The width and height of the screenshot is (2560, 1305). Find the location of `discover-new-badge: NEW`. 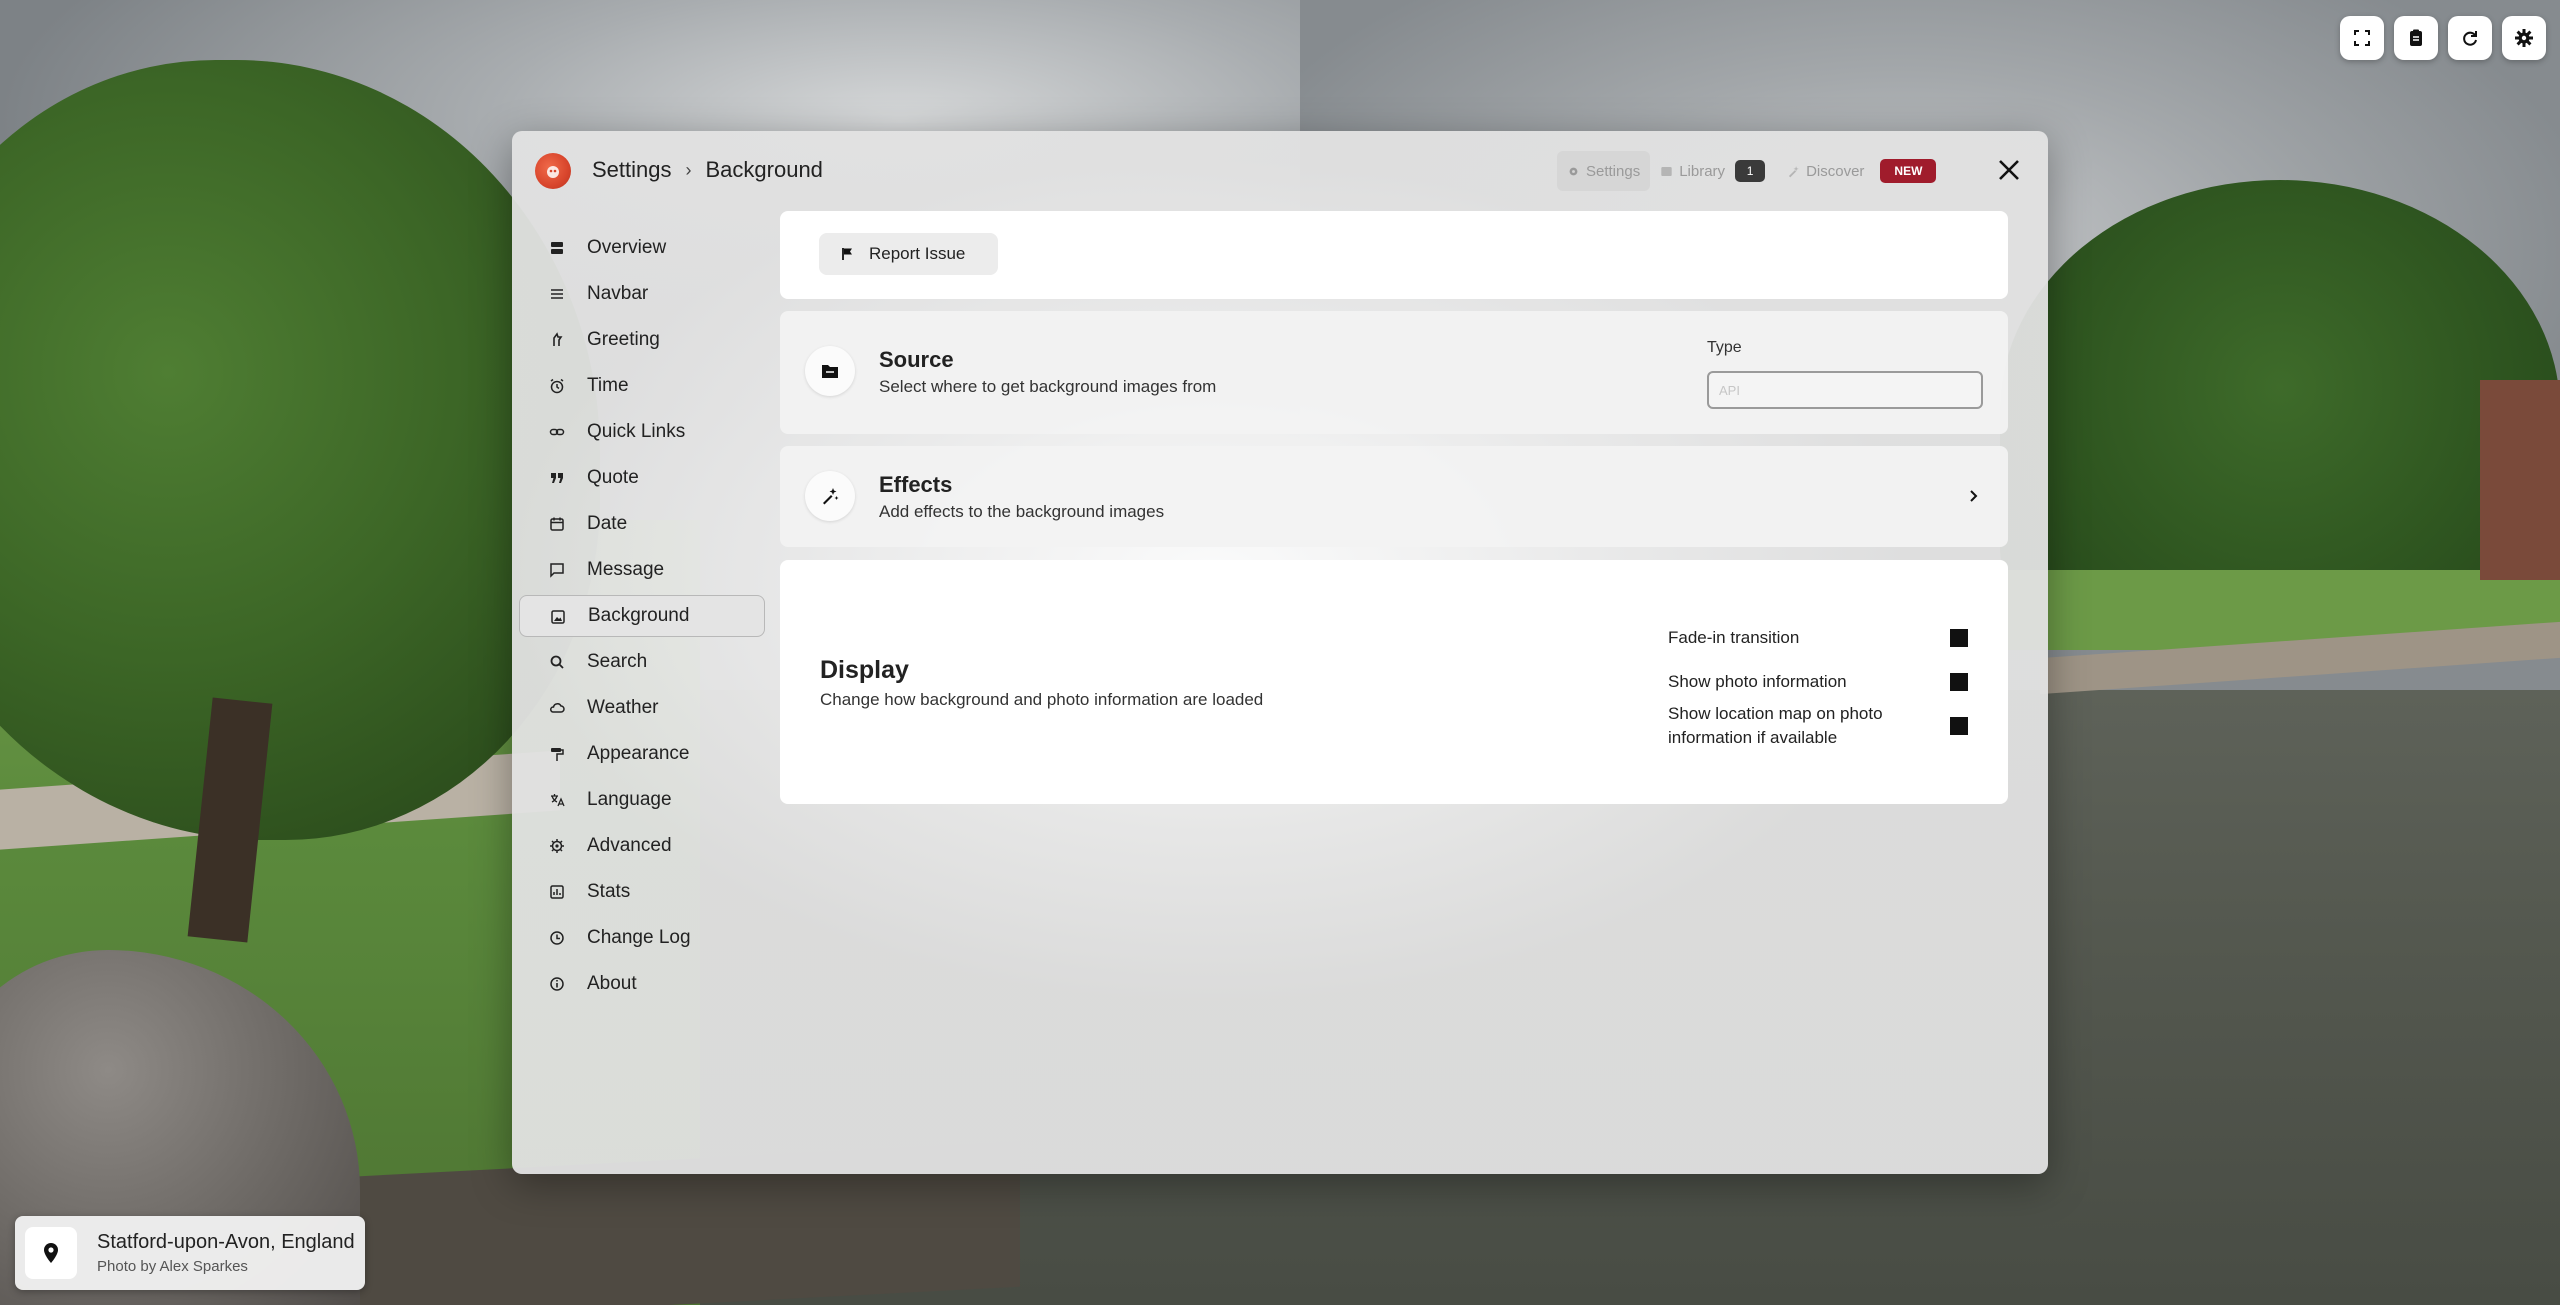

discover-new-badge: NEW is located at coordinates (1908, 171).